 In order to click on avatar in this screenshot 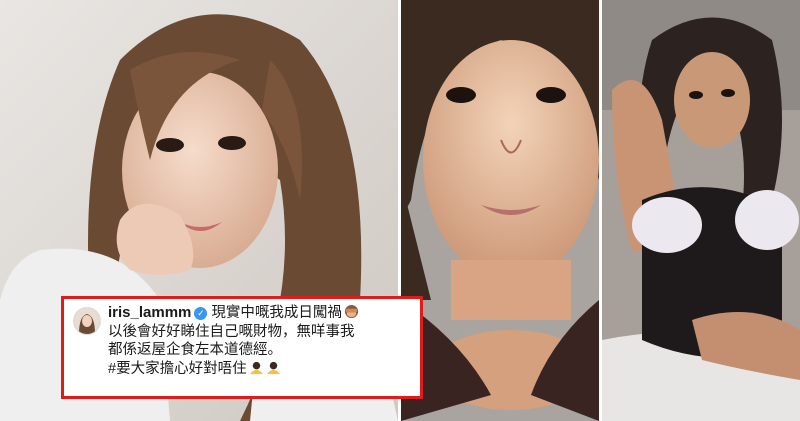, I will do `click(87, 321)`.